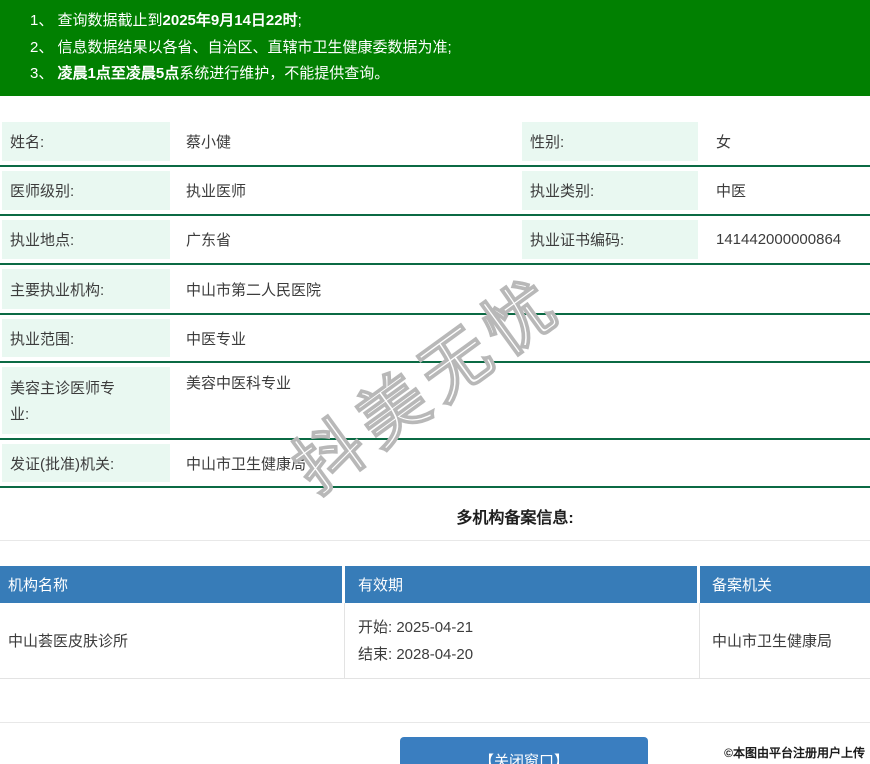 This screenshot has width=870, height=764. I want to click on doctor-level-label: 医师级别:, so click(86, 190).